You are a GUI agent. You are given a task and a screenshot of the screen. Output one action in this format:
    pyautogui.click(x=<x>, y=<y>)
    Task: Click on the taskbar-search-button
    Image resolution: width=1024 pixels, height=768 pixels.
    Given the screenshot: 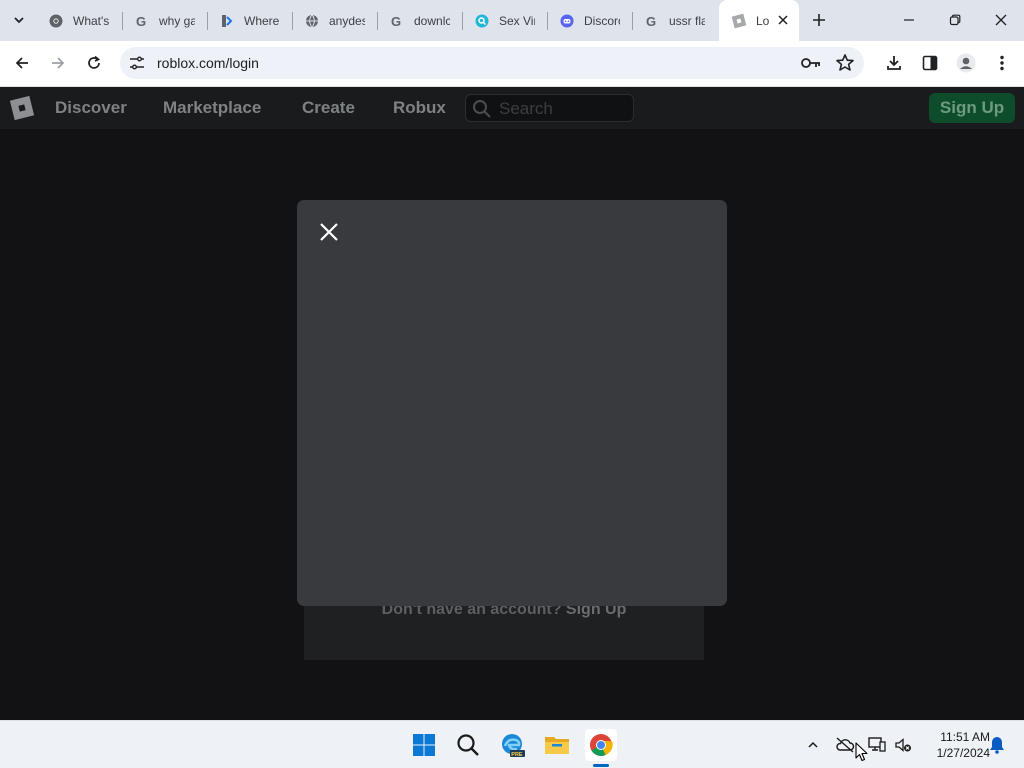 What is the action you would take?
    pyautogui.click(x=468, y=745)
    